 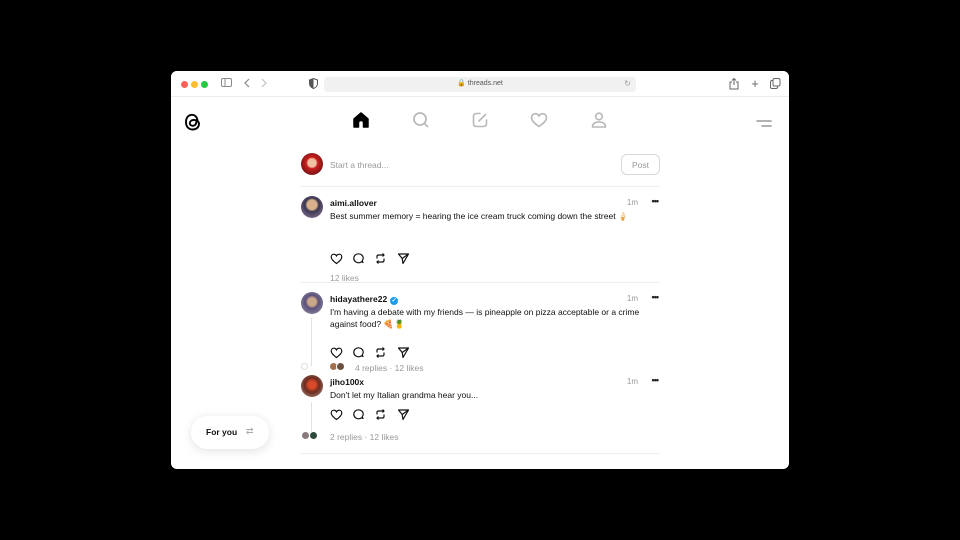 What do you see at coordinates (627, 83) in the screenshot?
I see `reload-icon: ↻` at bounding box center [627, 83].